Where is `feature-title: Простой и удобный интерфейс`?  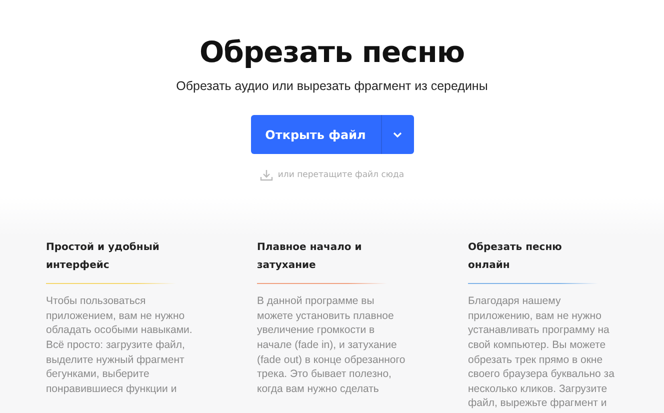
feature-title: Простой и удобный интерфейс is located at coordinates (103, 257).